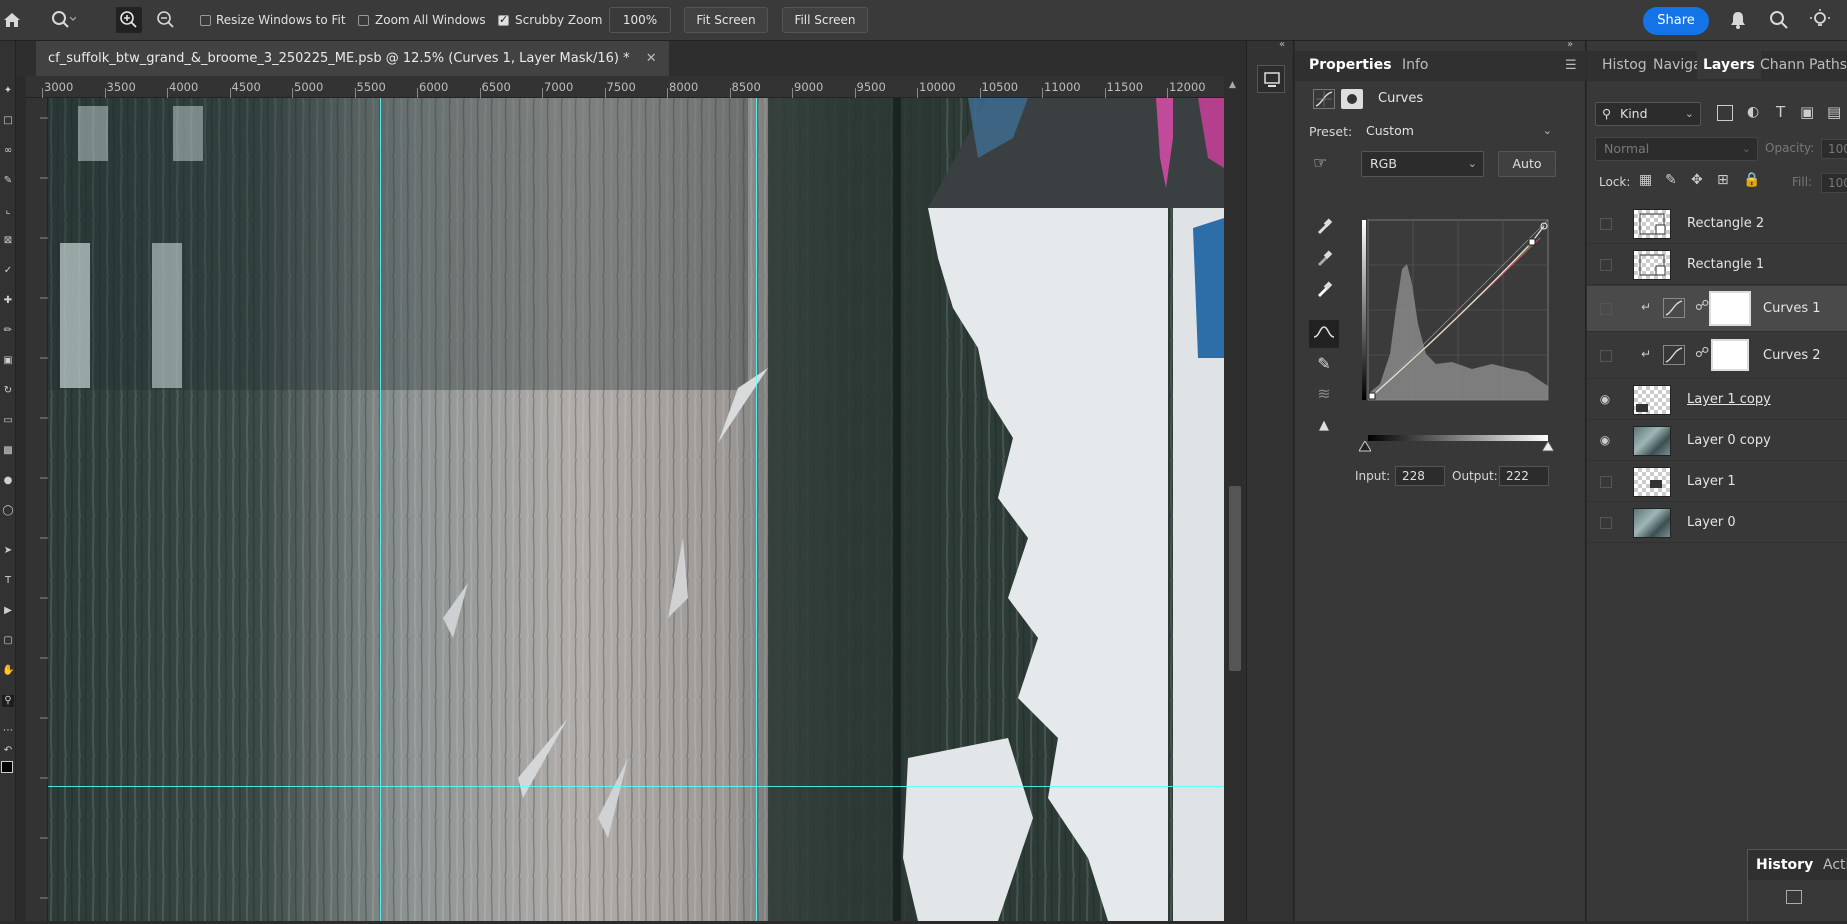 This screenshot has width=1847, height=924. Describe the element at coordinates (1729, 65) in the screenshot. I see `tab-layers: Layers` at that location.